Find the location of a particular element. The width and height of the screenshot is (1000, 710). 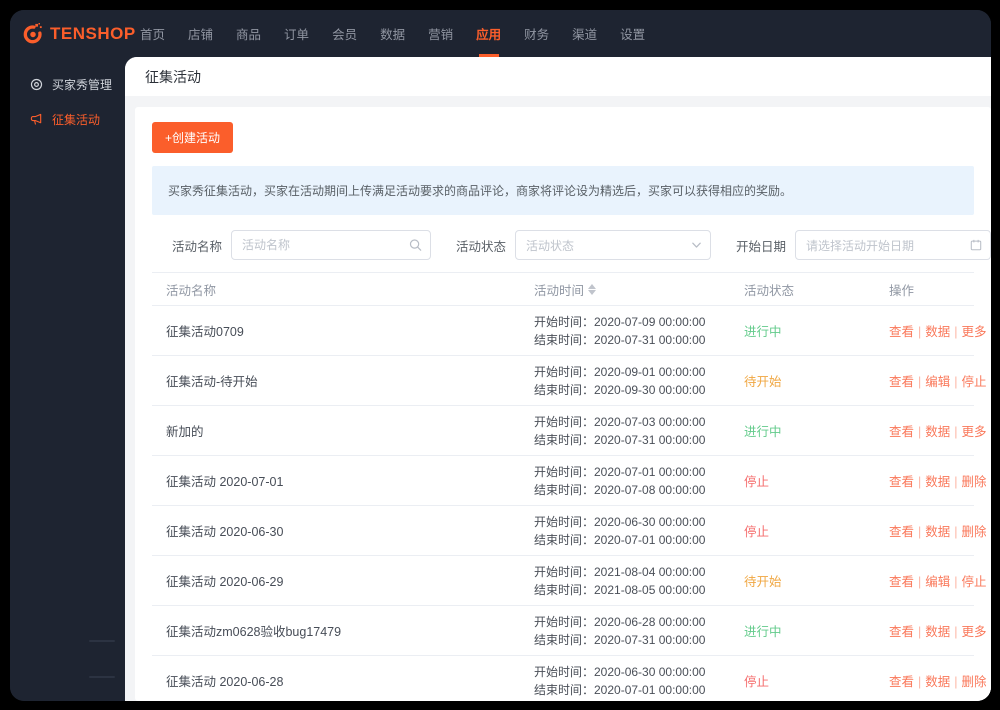

sidebar-dash is located at coordinates (102, 677).